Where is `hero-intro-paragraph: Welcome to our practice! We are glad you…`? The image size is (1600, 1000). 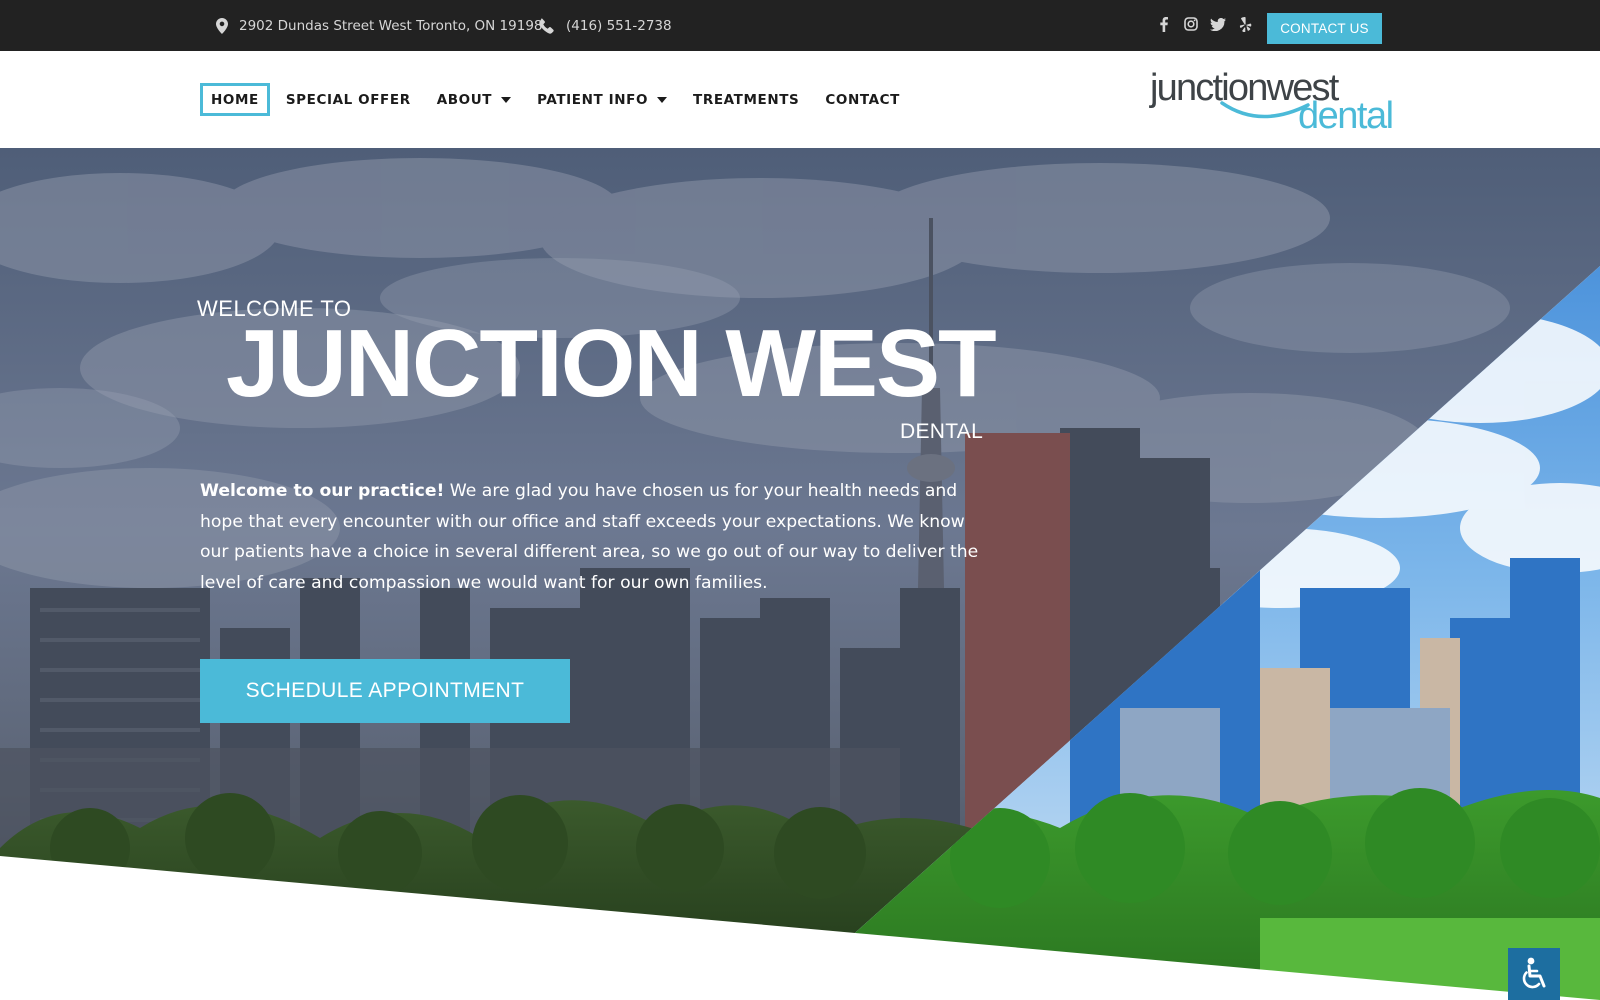 hero-intro-paragraph: Welcome to our practice! We are glad you… is located at coordinates (595, 537).